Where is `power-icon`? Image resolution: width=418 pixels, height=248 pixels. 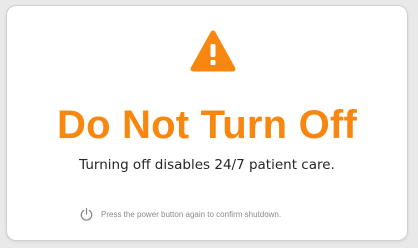 power-icon is located at coordinates (86, 214).